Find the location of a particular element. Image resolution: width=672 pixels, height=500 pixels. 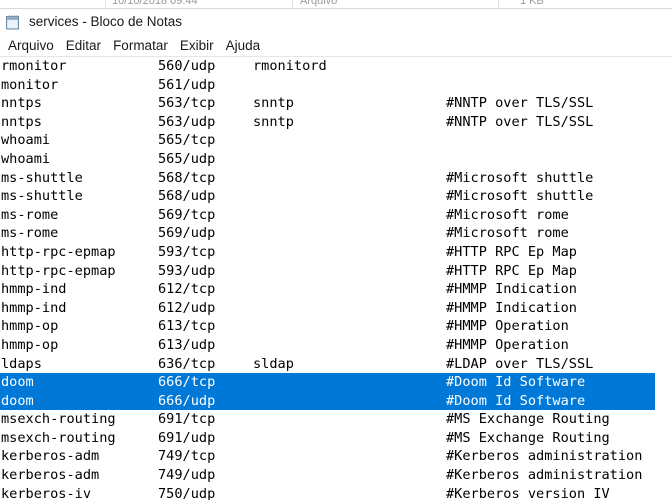

service-comment: #HMMP Indication is located at coordinates (511, 289).